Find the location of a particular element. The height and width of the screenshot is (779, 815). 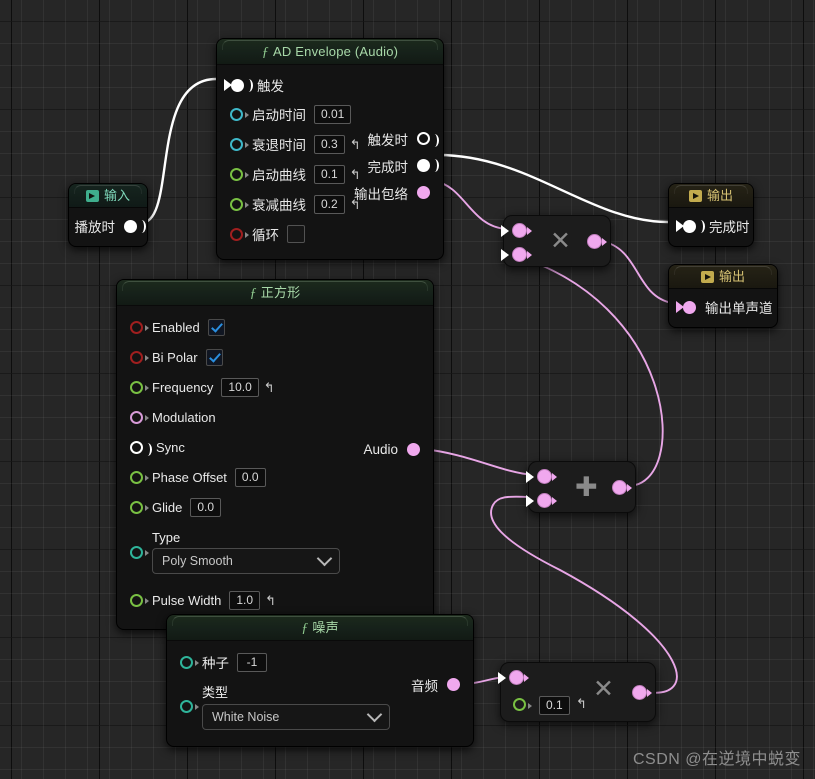

pin-row-loop: 循环 is located at coordinates (330, 234).